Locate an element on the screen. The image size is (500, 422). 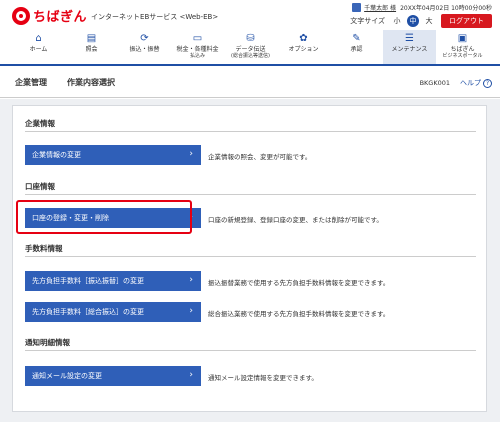
nav-transfer: ⟳ 振込・振替 is located at coordinates (144, 47).